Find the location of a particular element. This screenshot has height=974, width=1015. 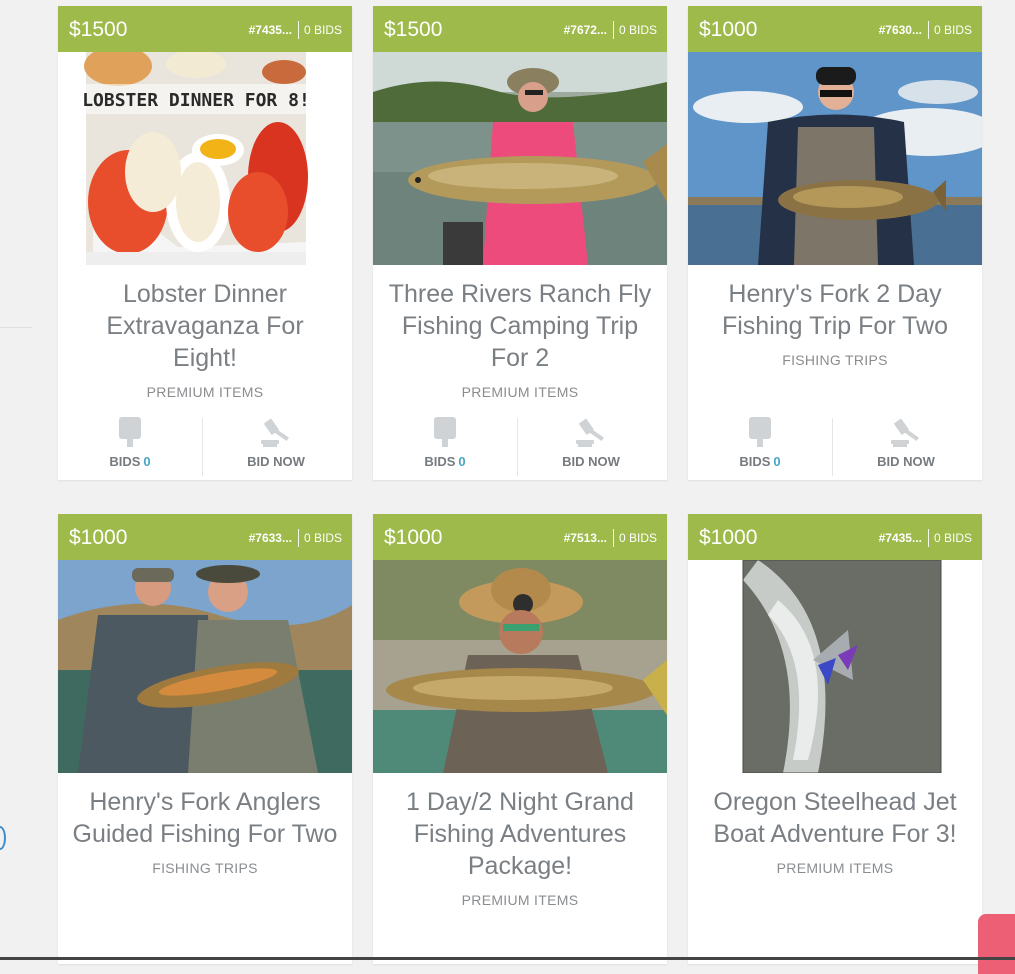

card-header: $1500 #7435... 0 BIDS is located at coordinates (205, 29).